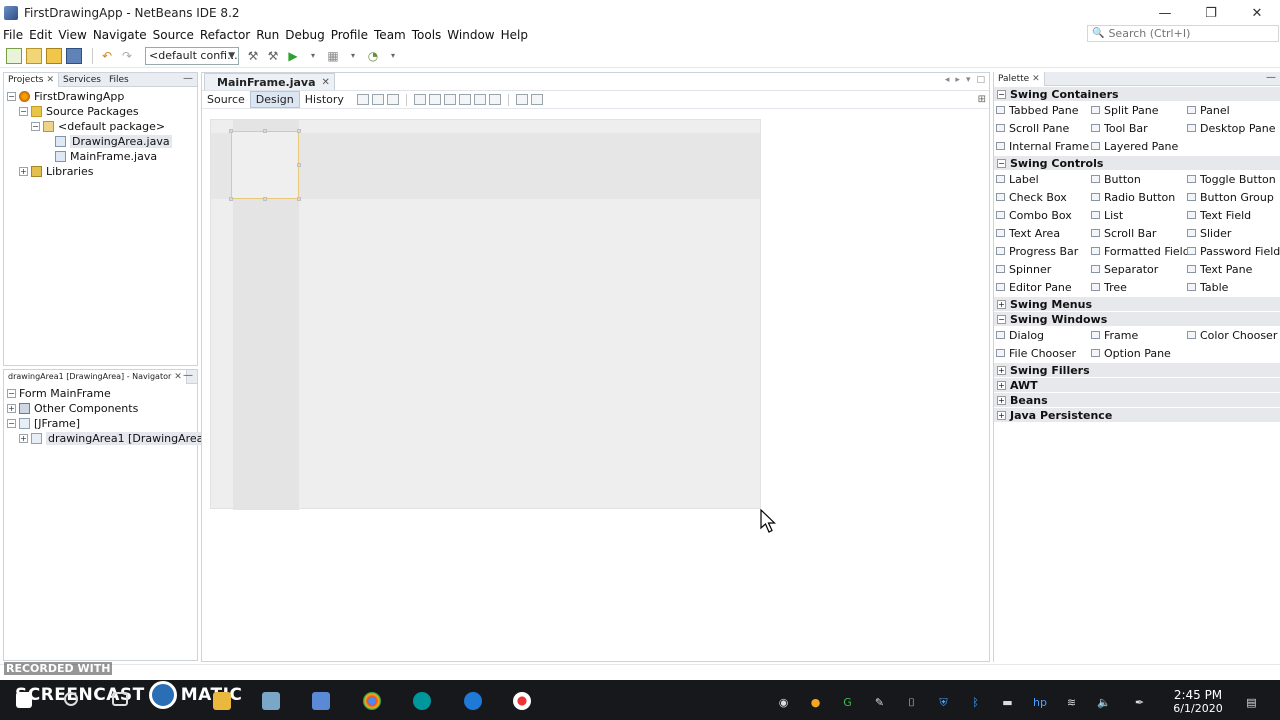  I want to click on tab-files: Files, so click(119, 80).